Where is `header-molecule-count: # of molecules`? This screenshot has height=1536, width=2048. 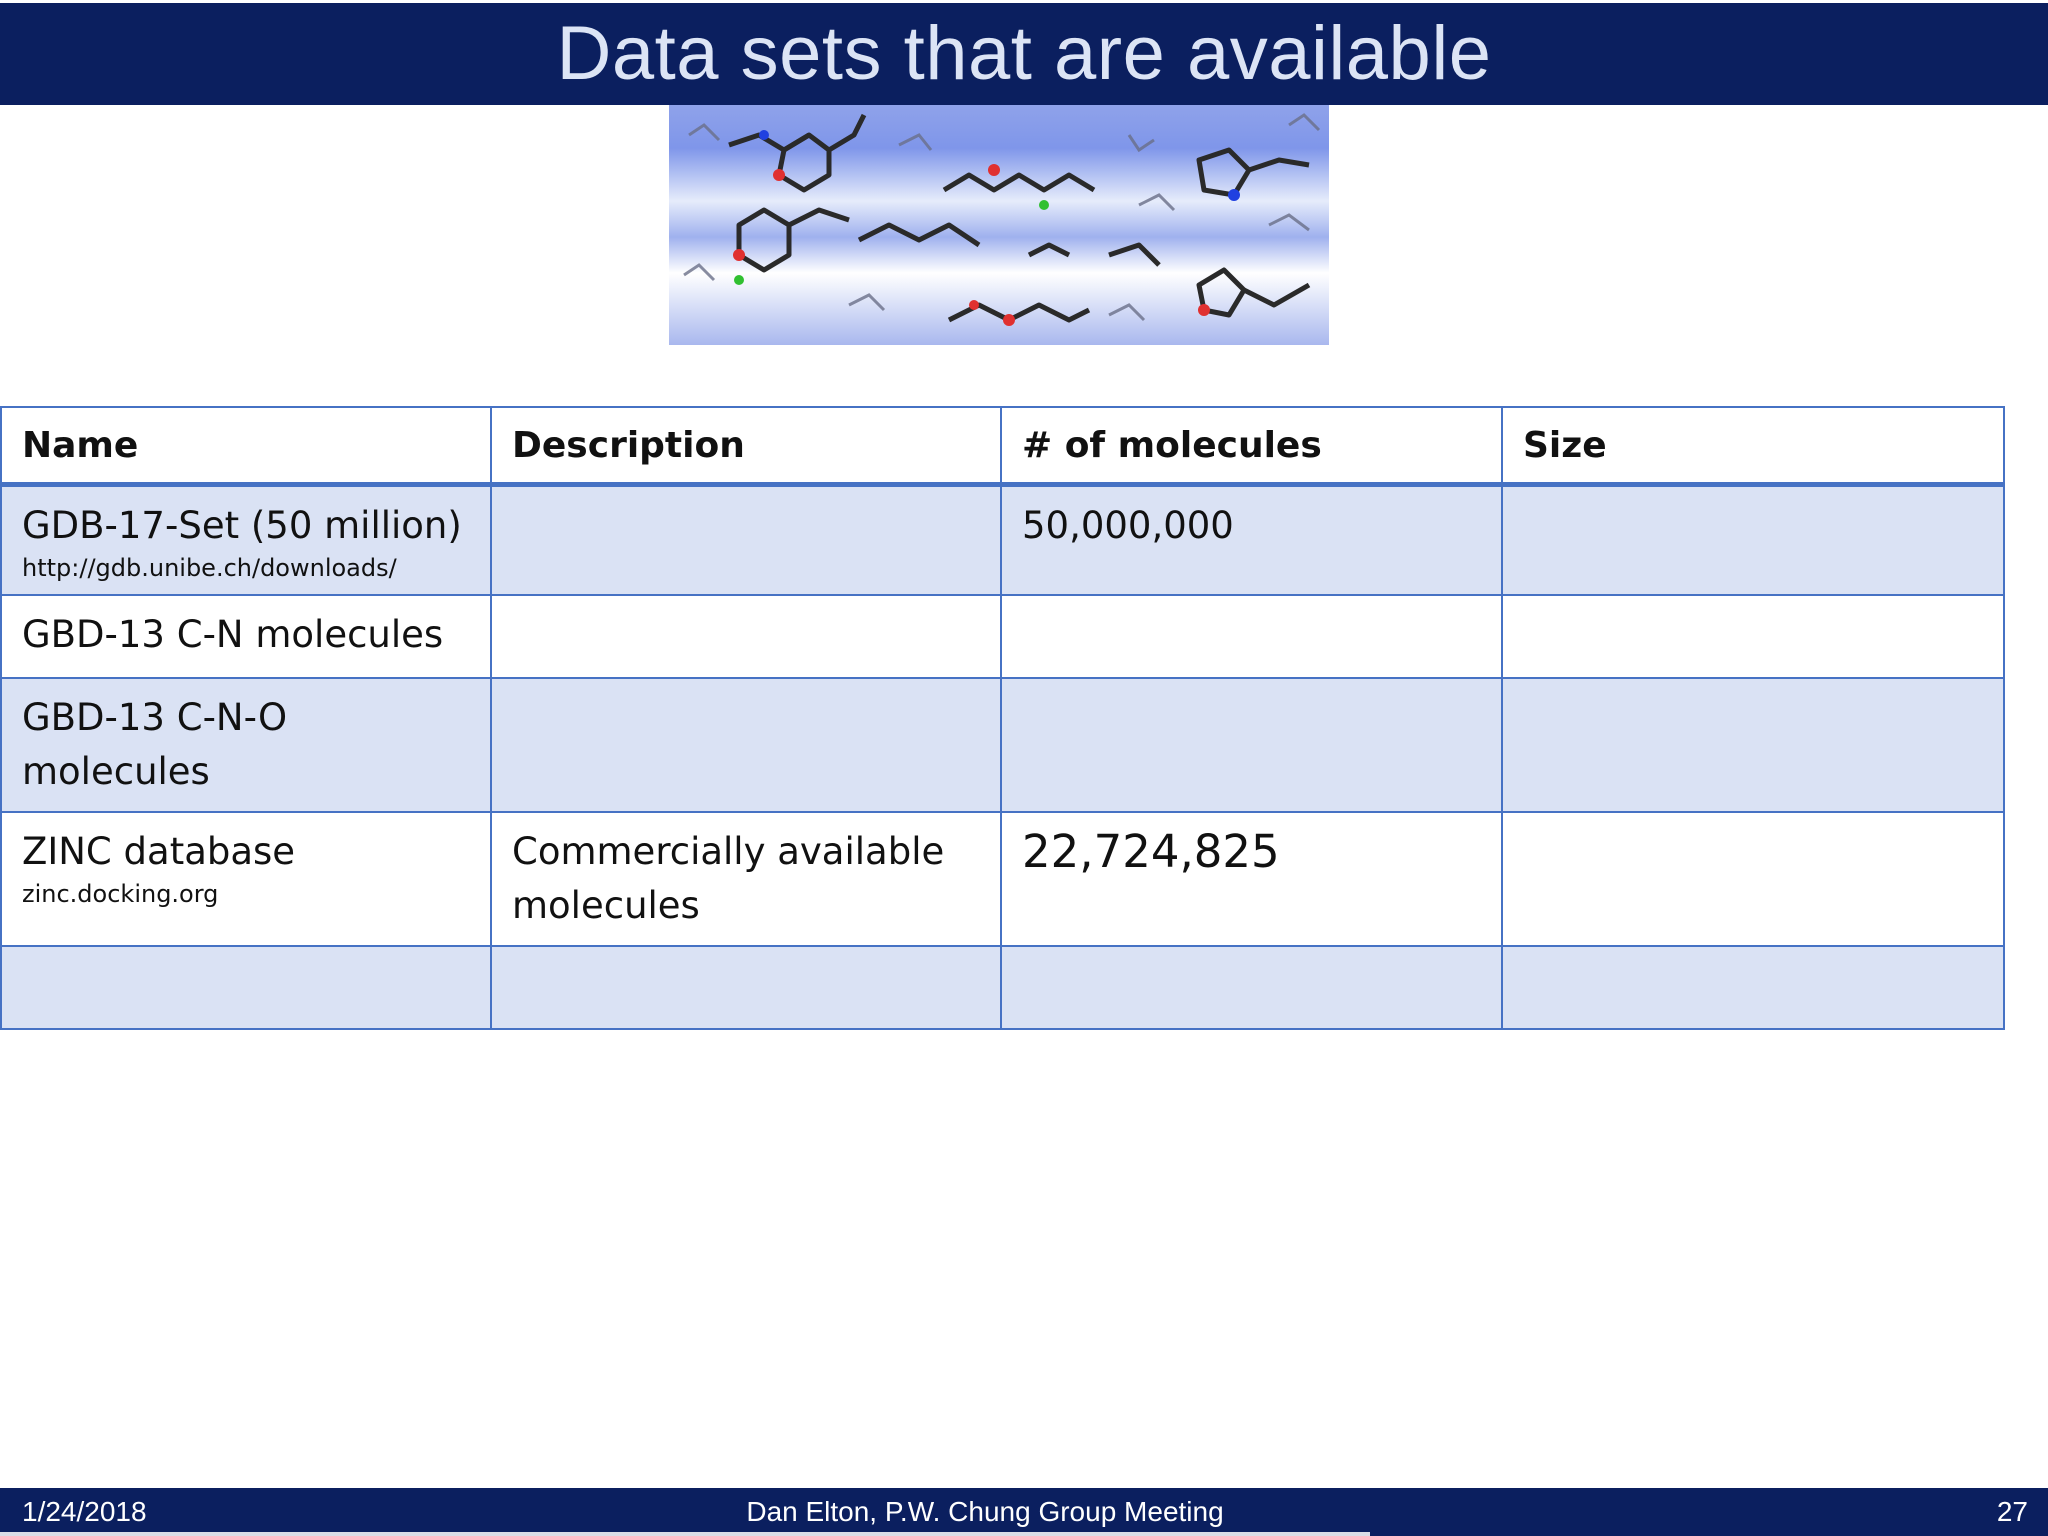 header-molecule-count: # of molecules is located at coordinates (1251, 446).